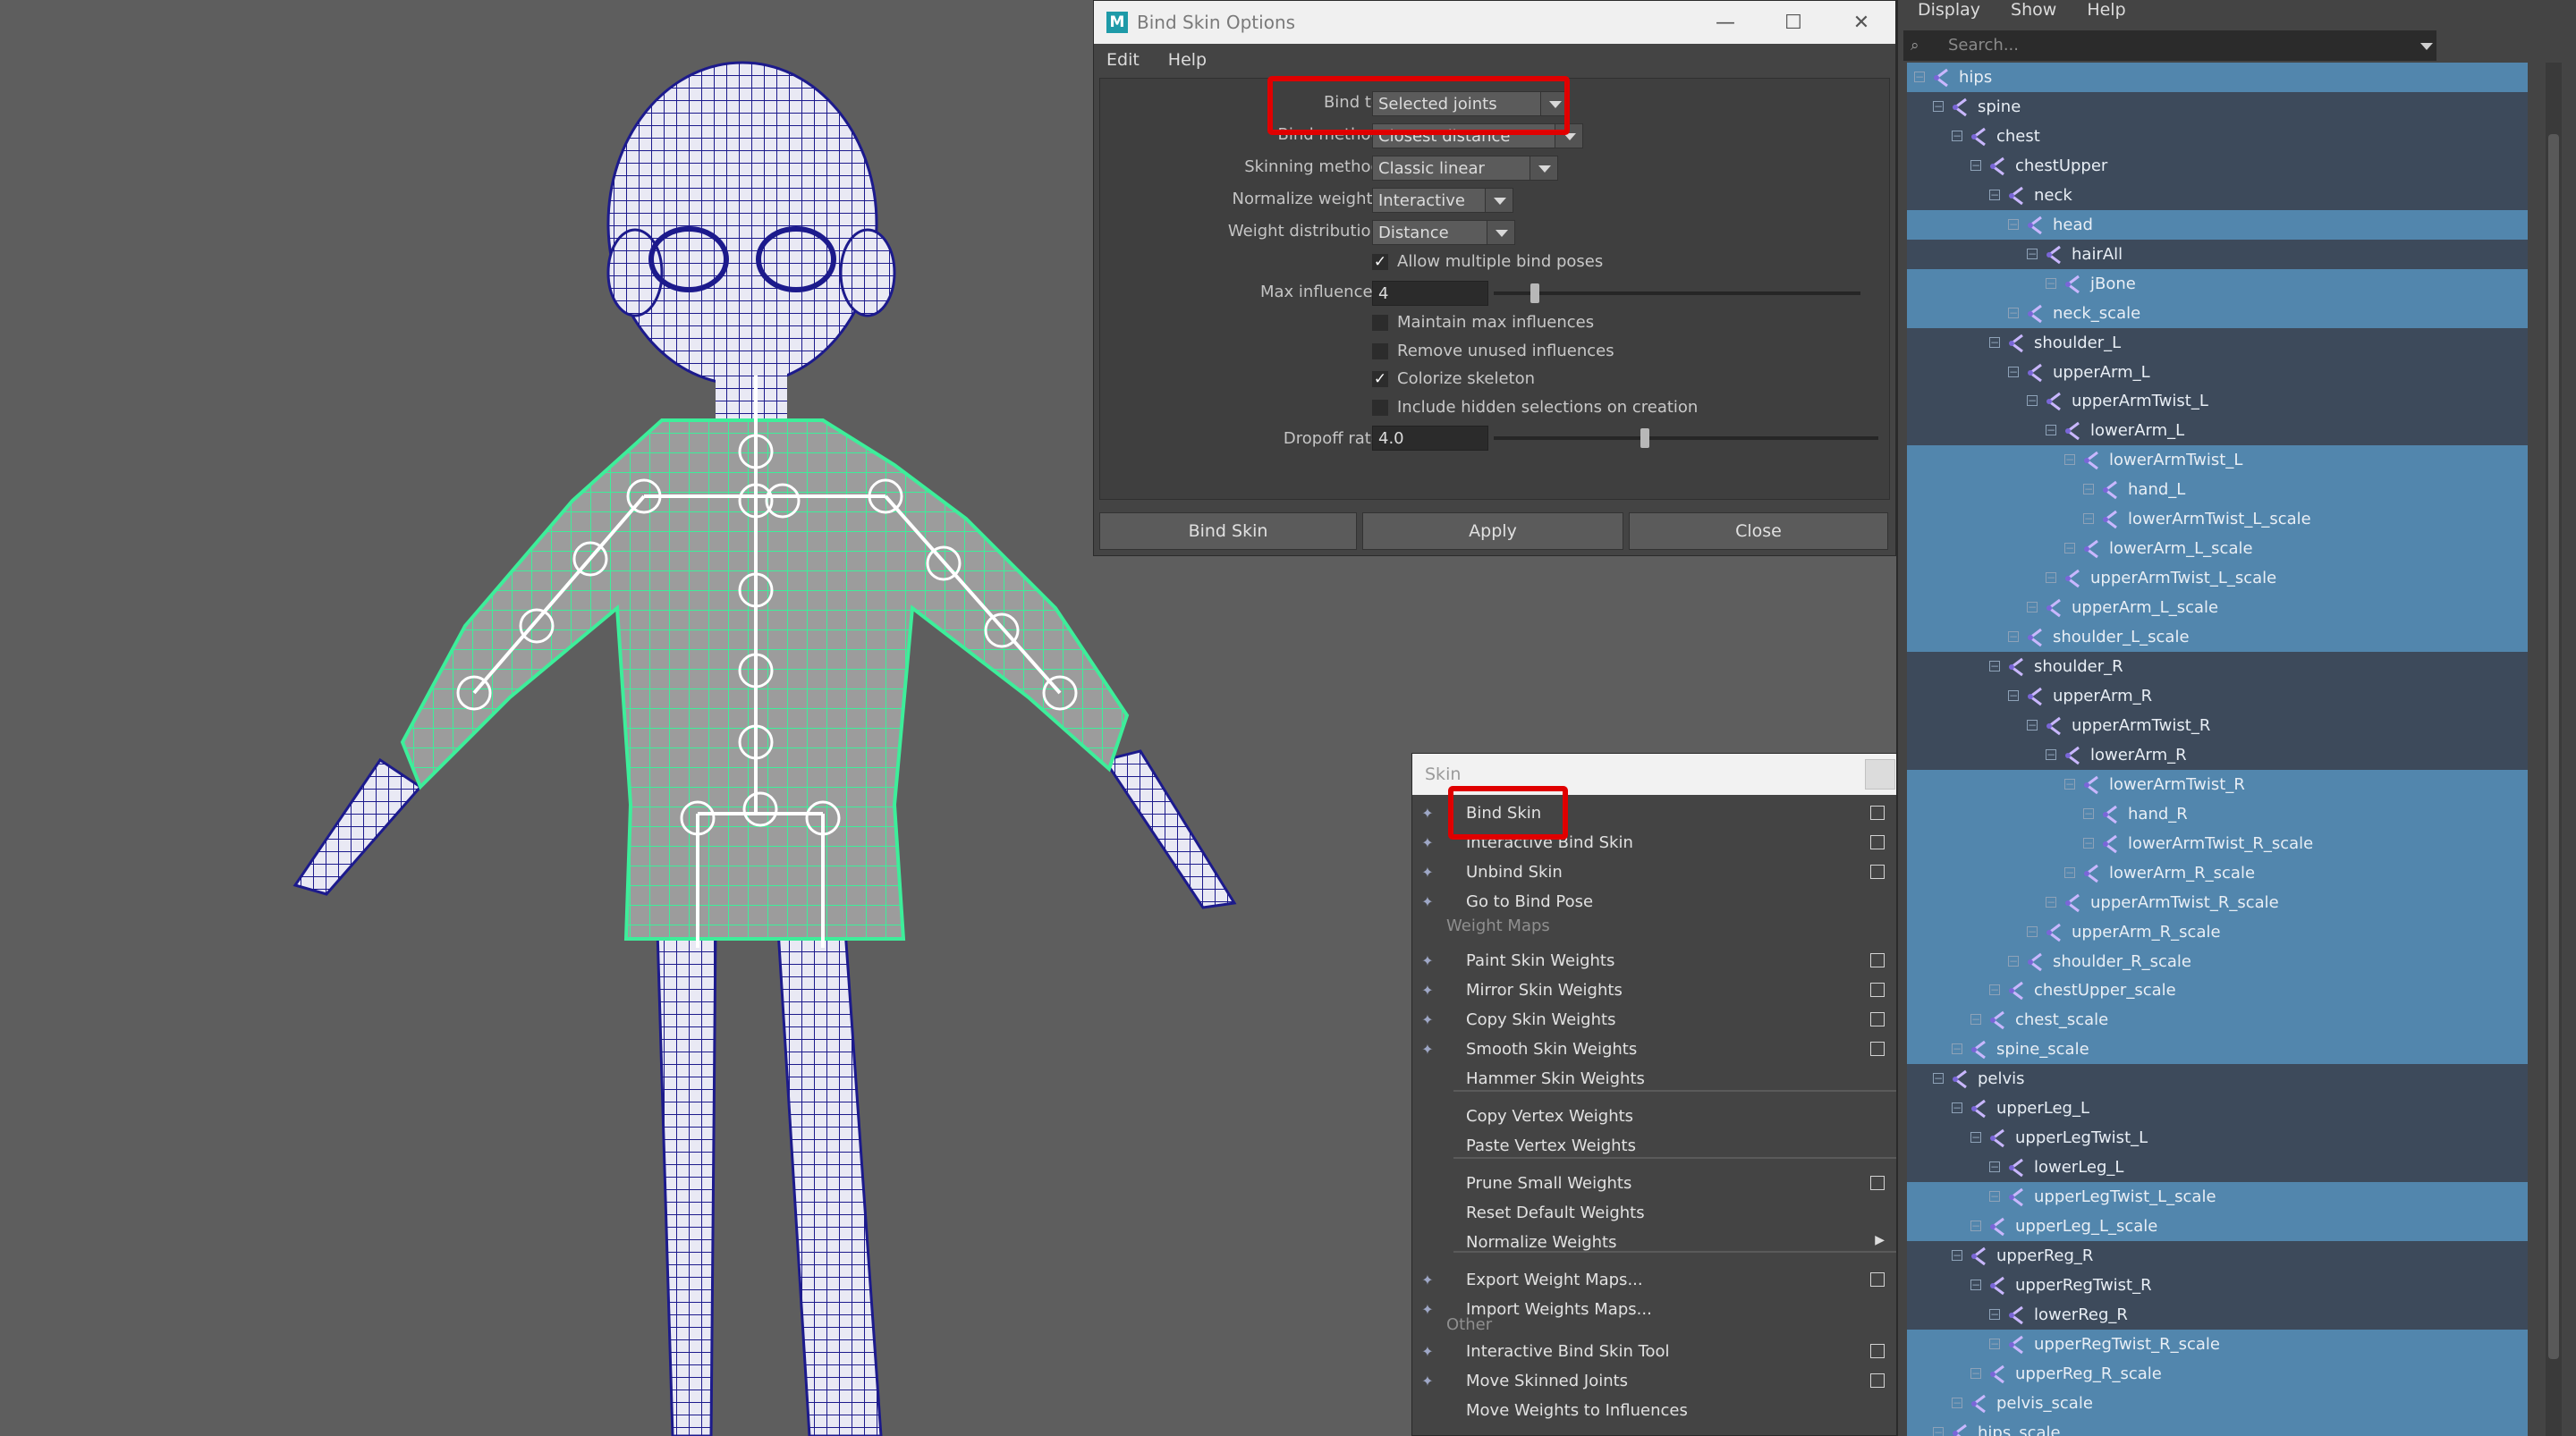  What do you see at coordinates (2217, 1050) in the screenshot?
I see `outliner-row: − spine_scale` at bounding box center [2217, 1050].